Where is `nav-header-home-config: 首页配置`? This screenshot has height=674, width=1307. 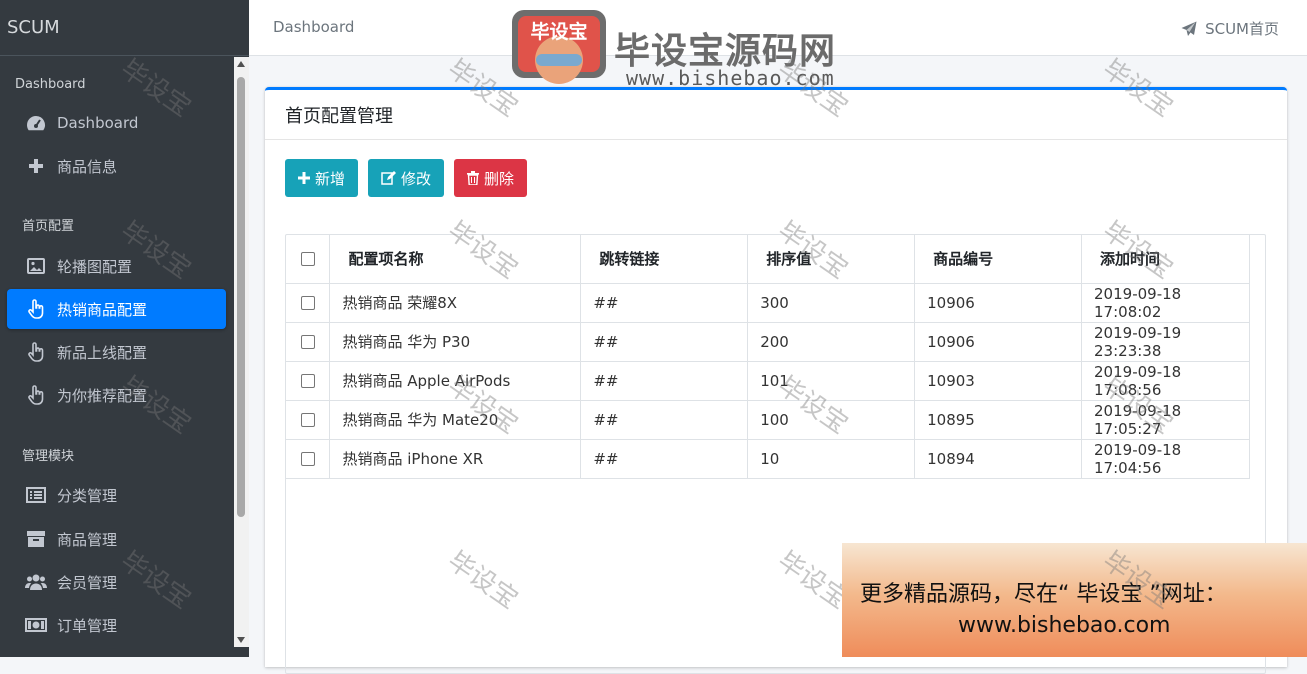
nav-header-home-config: 首页配置 is located at coordinates (48, 226).